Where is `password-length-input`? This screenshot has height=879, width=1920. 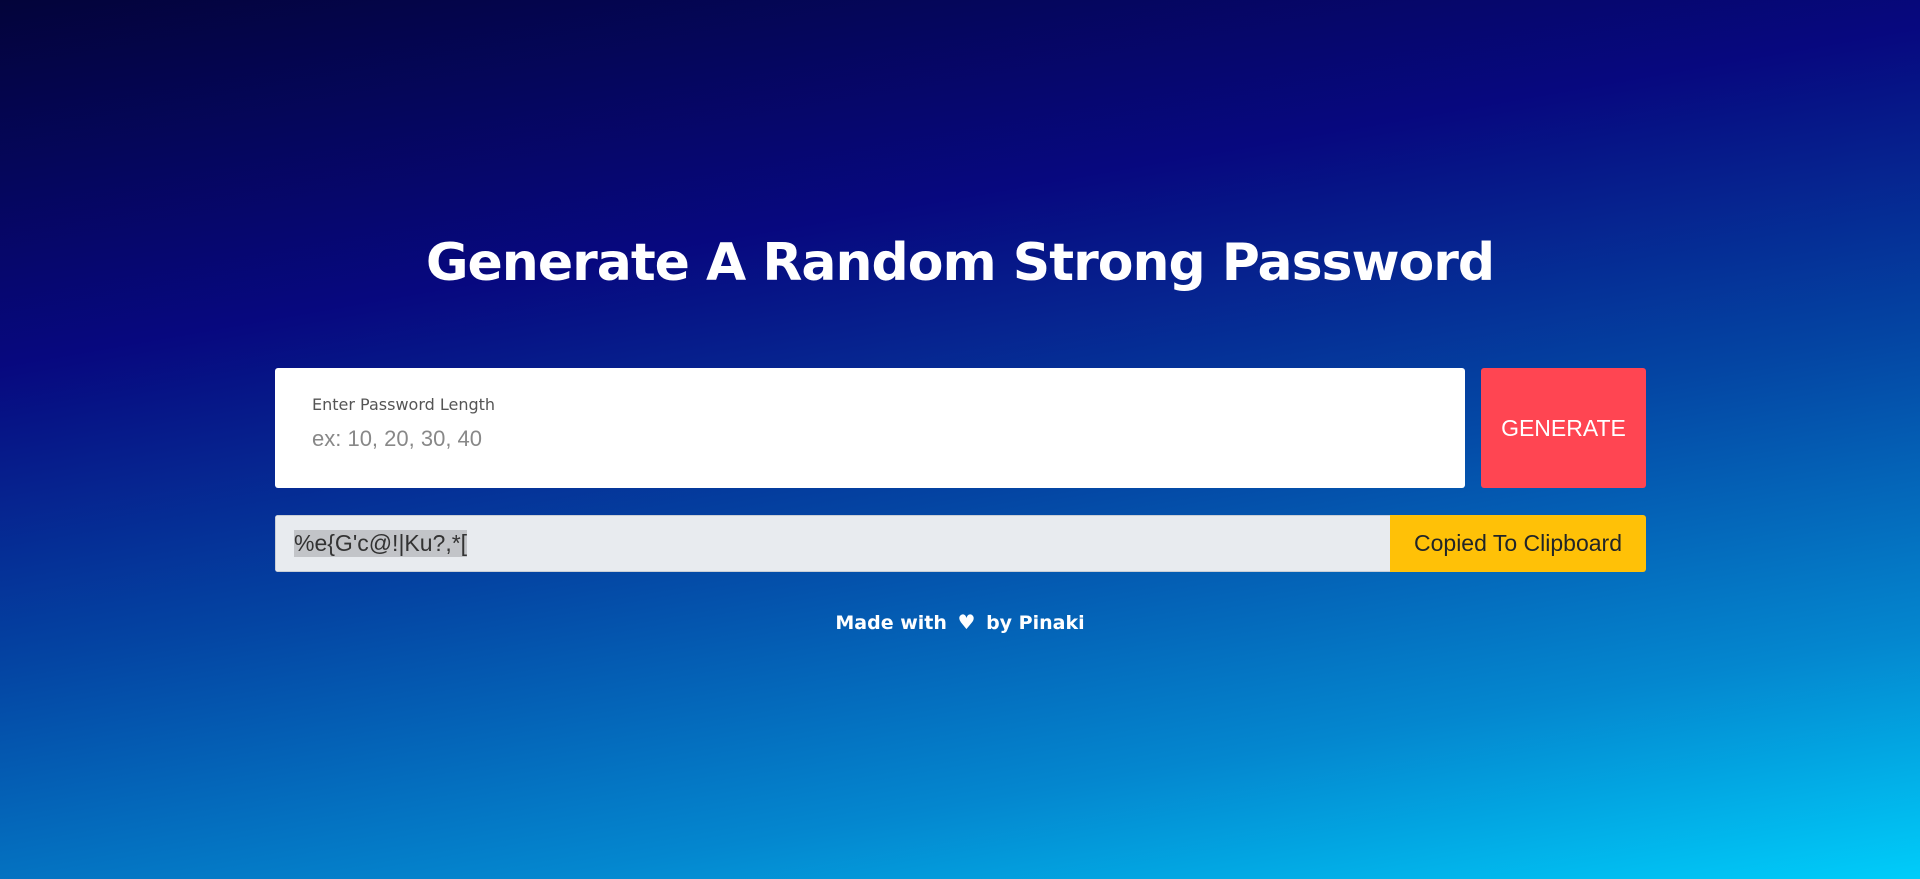 password-length-input is located at coordinates (862, 439).